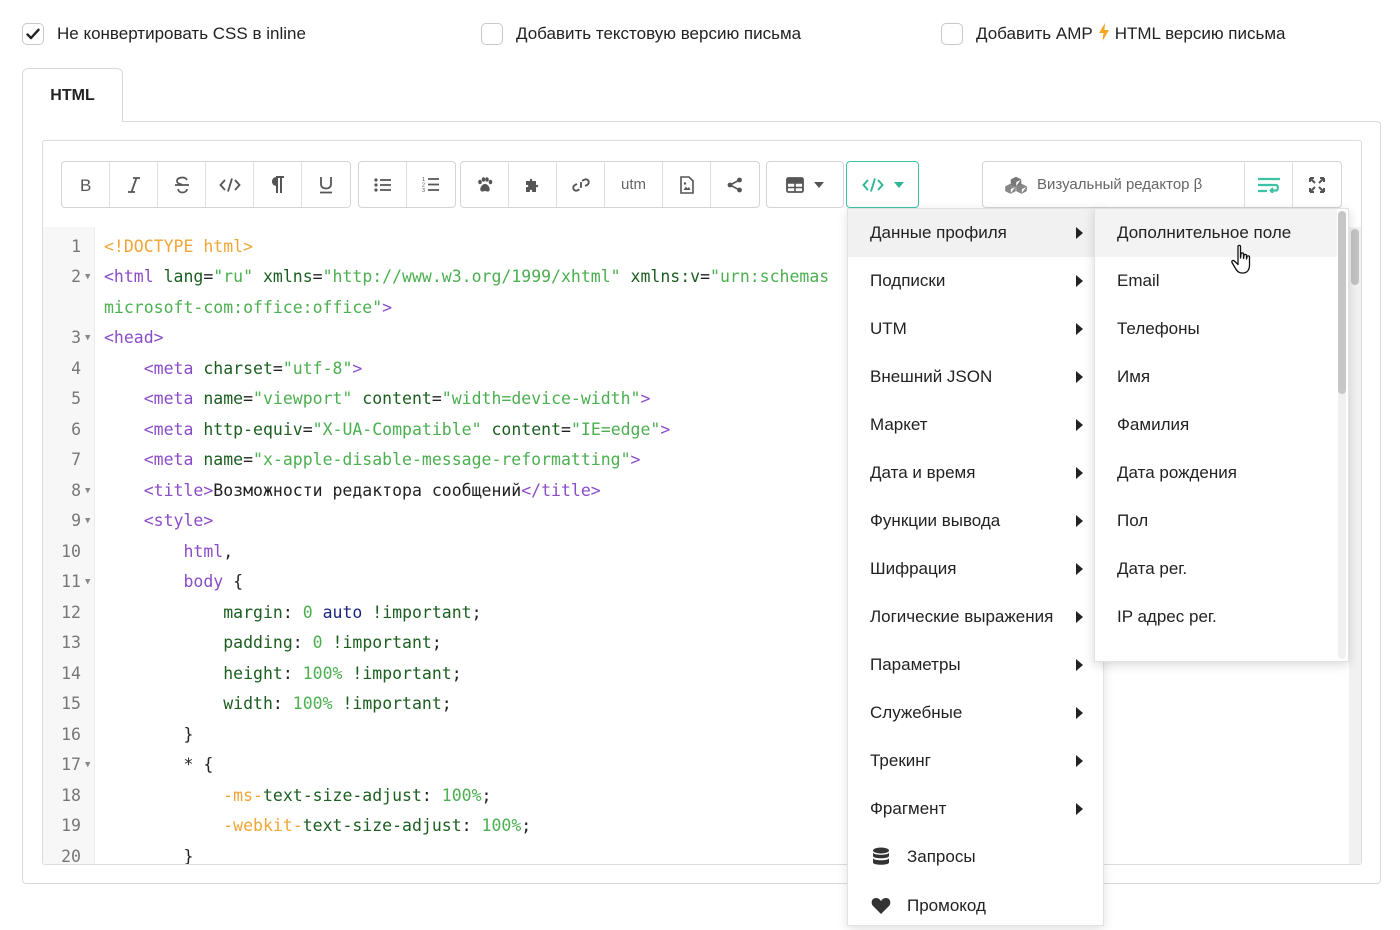 This screenshot has width=1400, height=930. I want to click on paw-button, so click(485, 184).